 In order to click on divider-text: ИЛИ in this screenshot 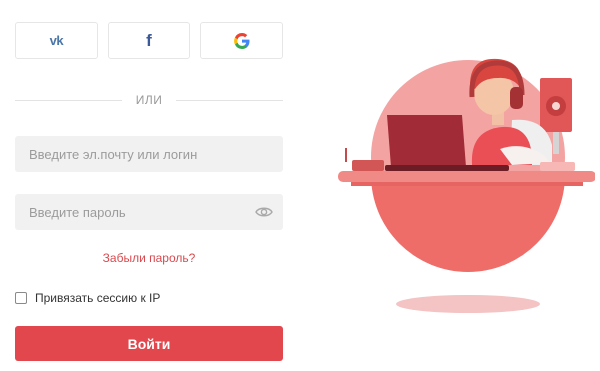, I will do `click(149, 100)`.